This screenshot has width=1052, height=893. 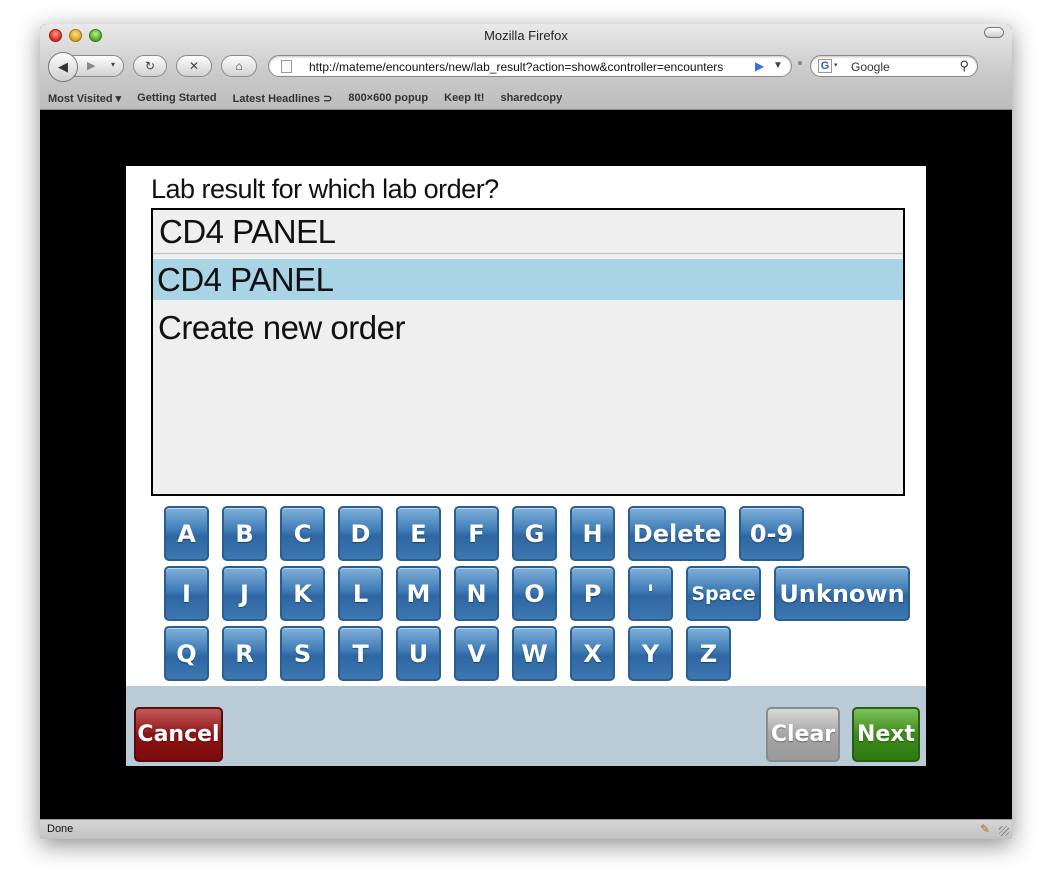 What do you see at coordinates (894, 66) in the screenshot?
I see `search-bar: G ▾ Google ⚲` at bounding box center [894, 66].